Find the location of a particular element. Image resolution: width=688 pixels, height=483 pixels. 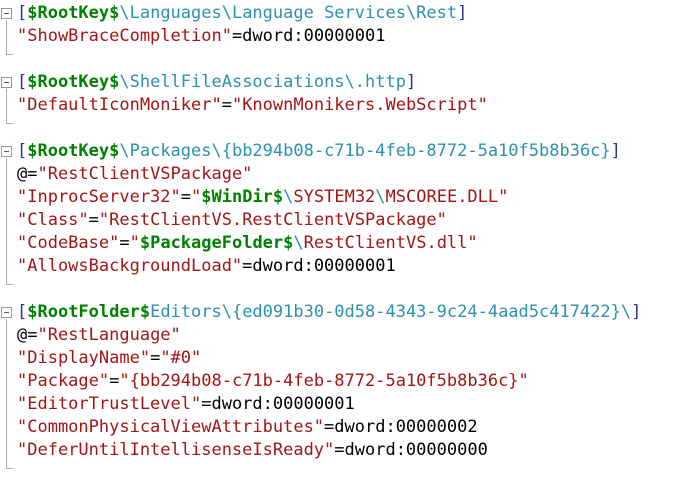

code-token: "DeferUntilIntellisenseIsReady" is located at coordinates (176, 450).